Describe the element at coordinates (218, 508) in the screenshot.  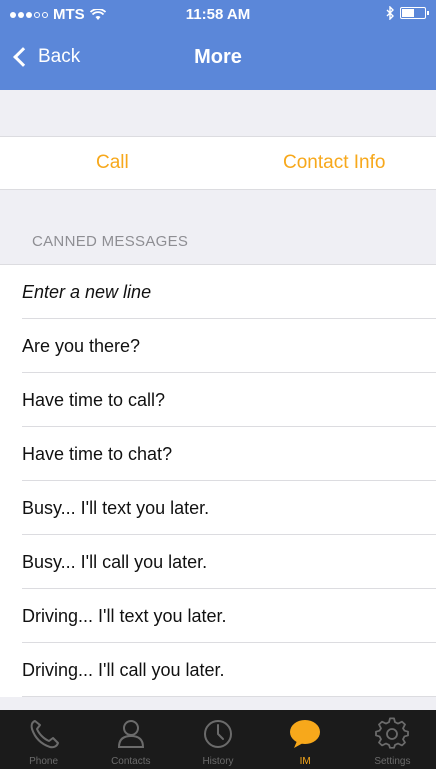
I see `list-item: Busy... I'll text you later.` at that location.